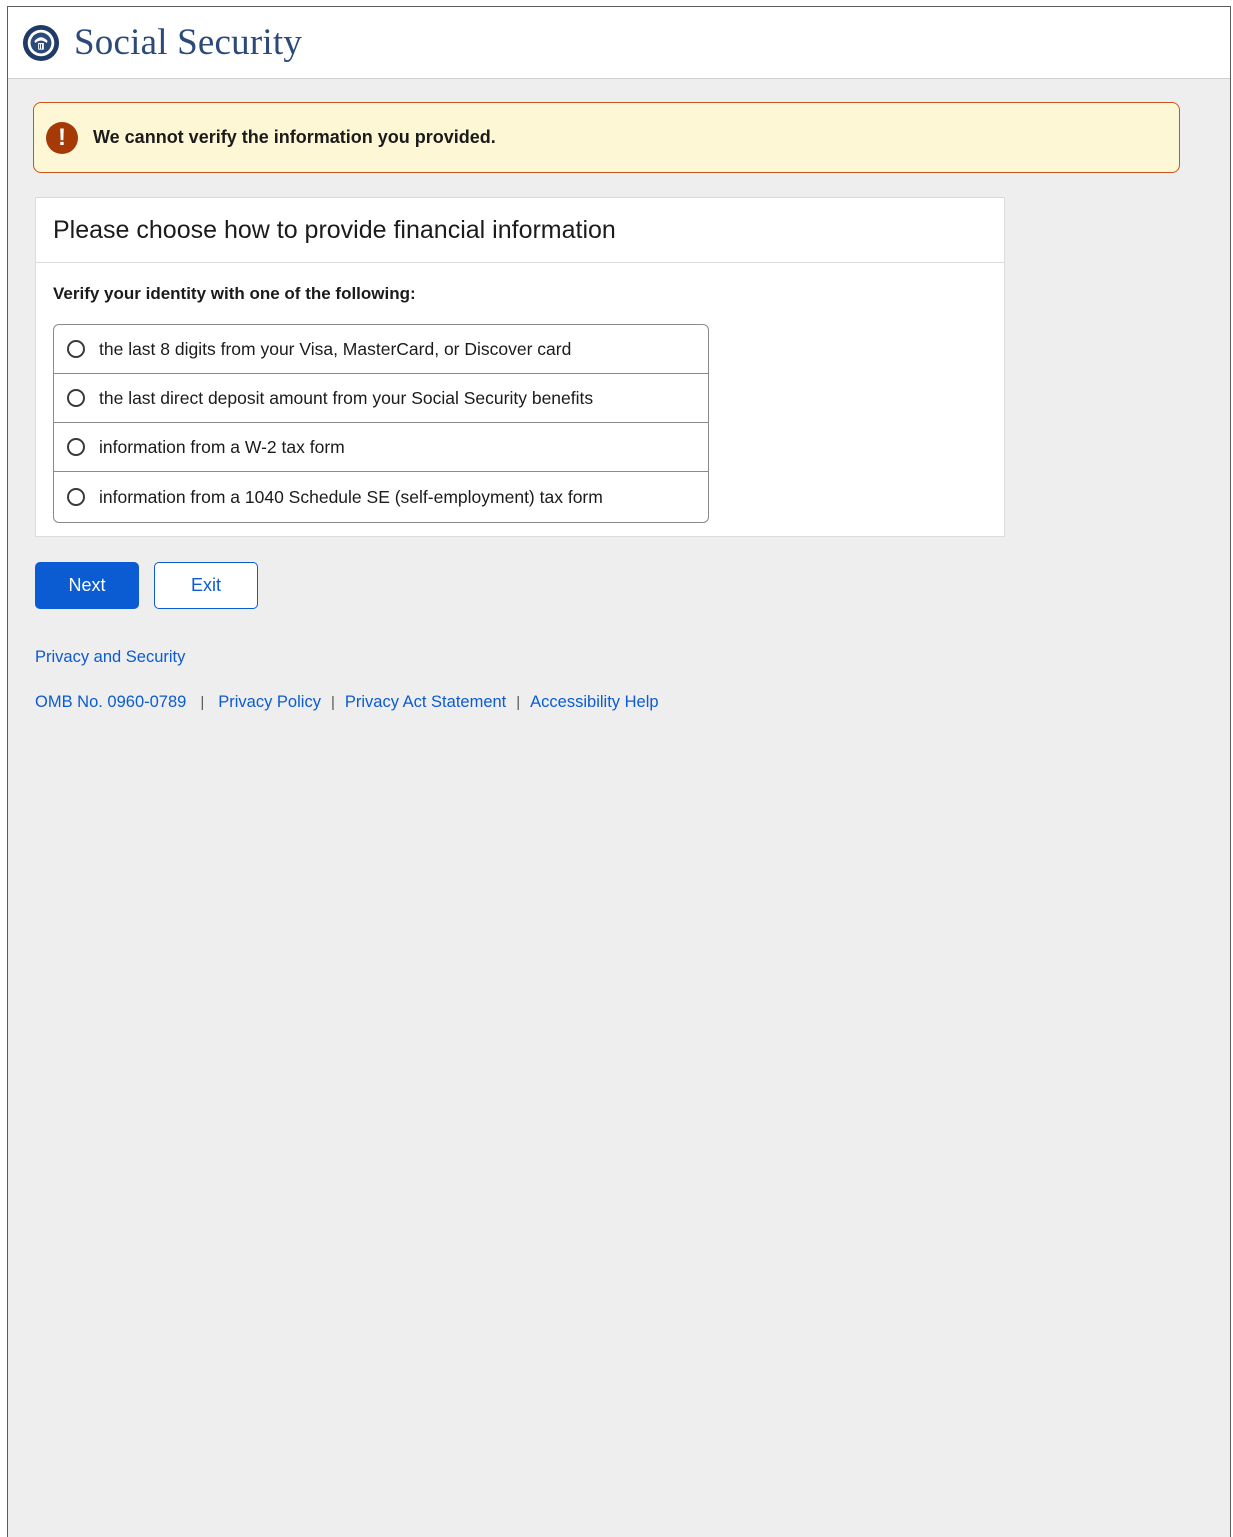  I want to click on option-label: information from a W-2 tax form, so click(222, 446).